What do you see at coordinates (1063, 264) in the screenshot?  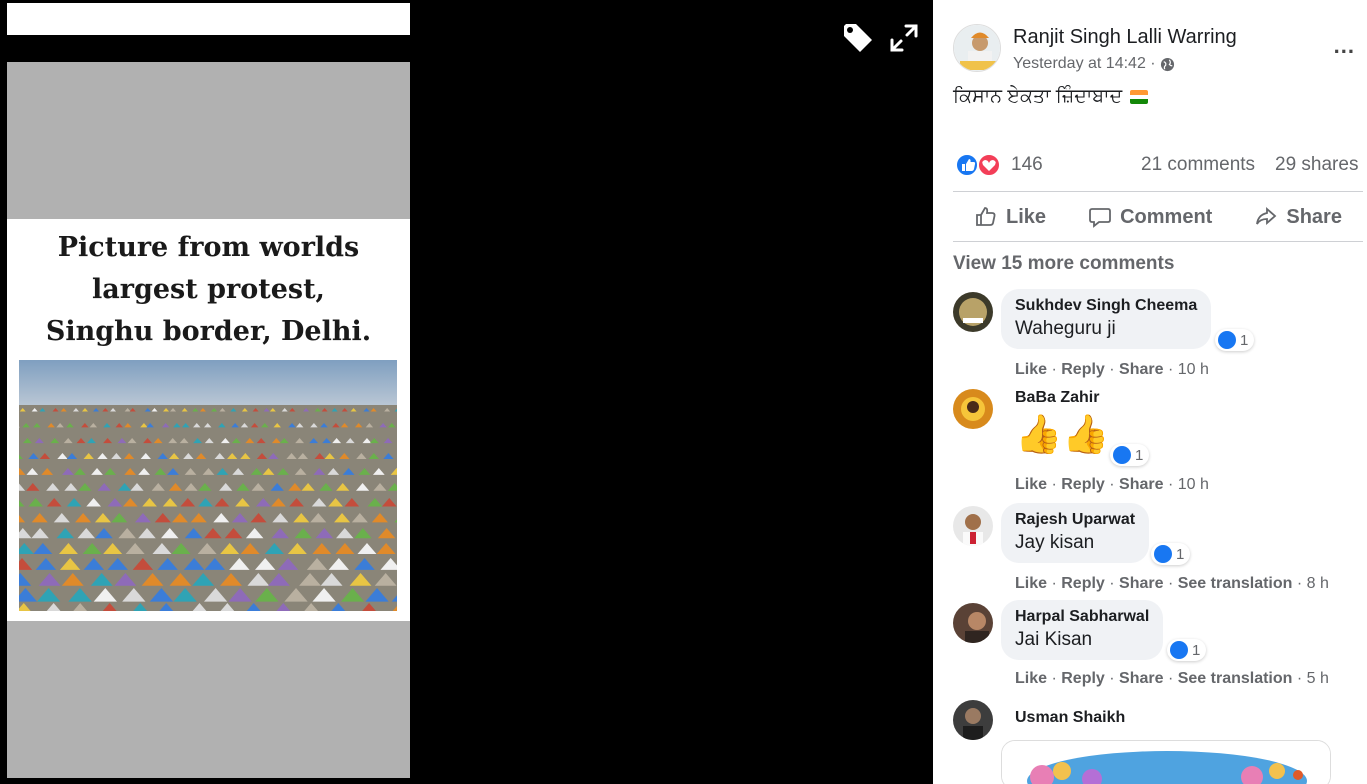 I see `view-more-comments-link: View 15 more comments` at bounding box center [1063, 264].